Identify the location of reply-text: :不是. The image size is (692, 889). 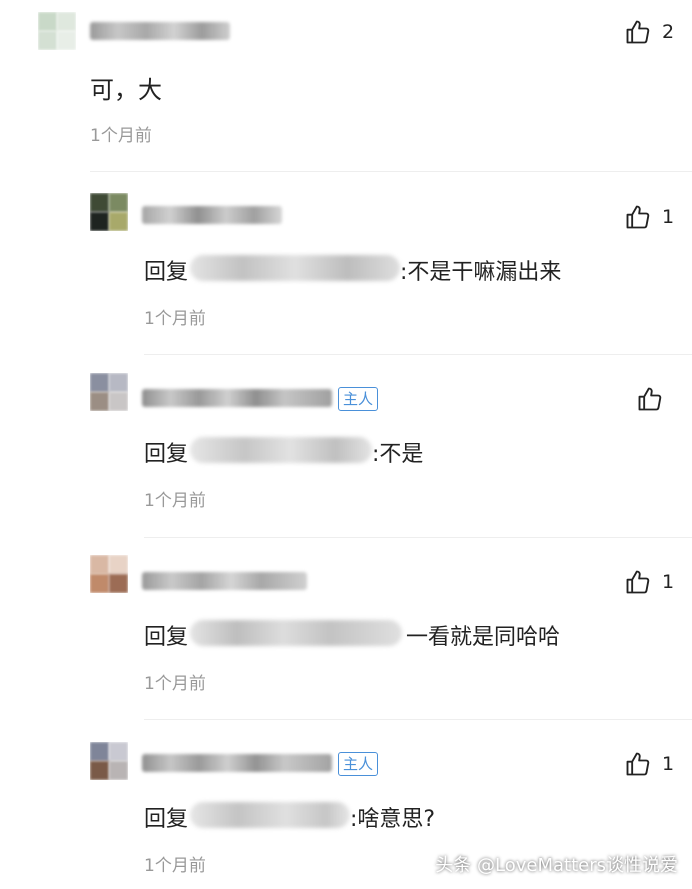
(398, 454).